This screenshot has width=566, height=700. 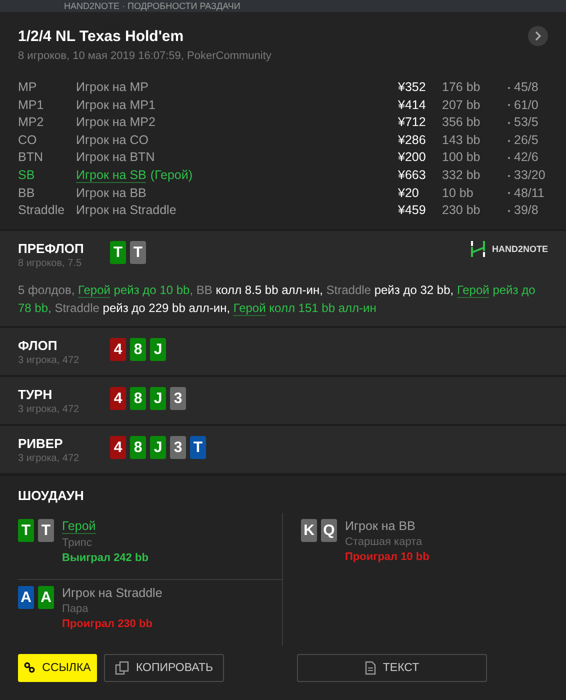 I want to click on link-button: ССЫЛКА, so click(x=57, y=668).